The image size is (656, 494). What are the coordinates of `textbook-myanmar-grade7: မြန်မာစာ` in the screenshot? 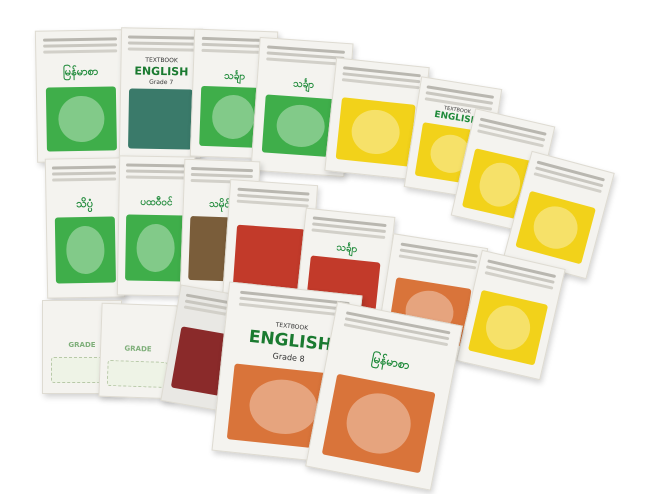 It's located at (81, 96).